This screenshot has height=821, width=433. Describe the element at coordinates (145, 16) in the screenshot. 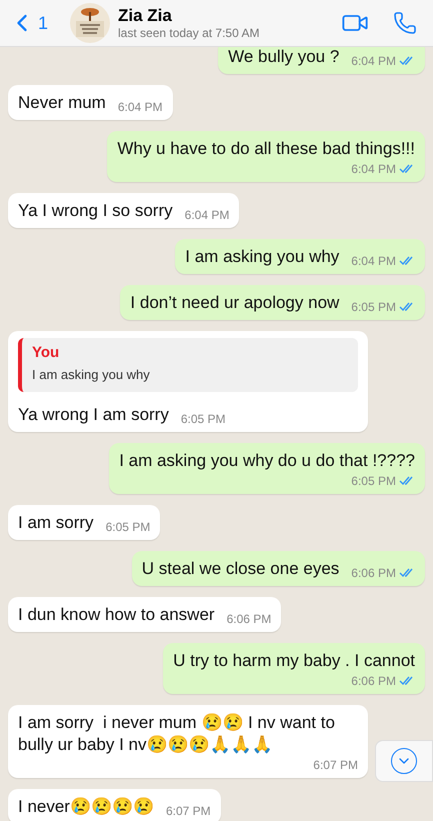

I see `contact-name: Zia Zia` at that location.